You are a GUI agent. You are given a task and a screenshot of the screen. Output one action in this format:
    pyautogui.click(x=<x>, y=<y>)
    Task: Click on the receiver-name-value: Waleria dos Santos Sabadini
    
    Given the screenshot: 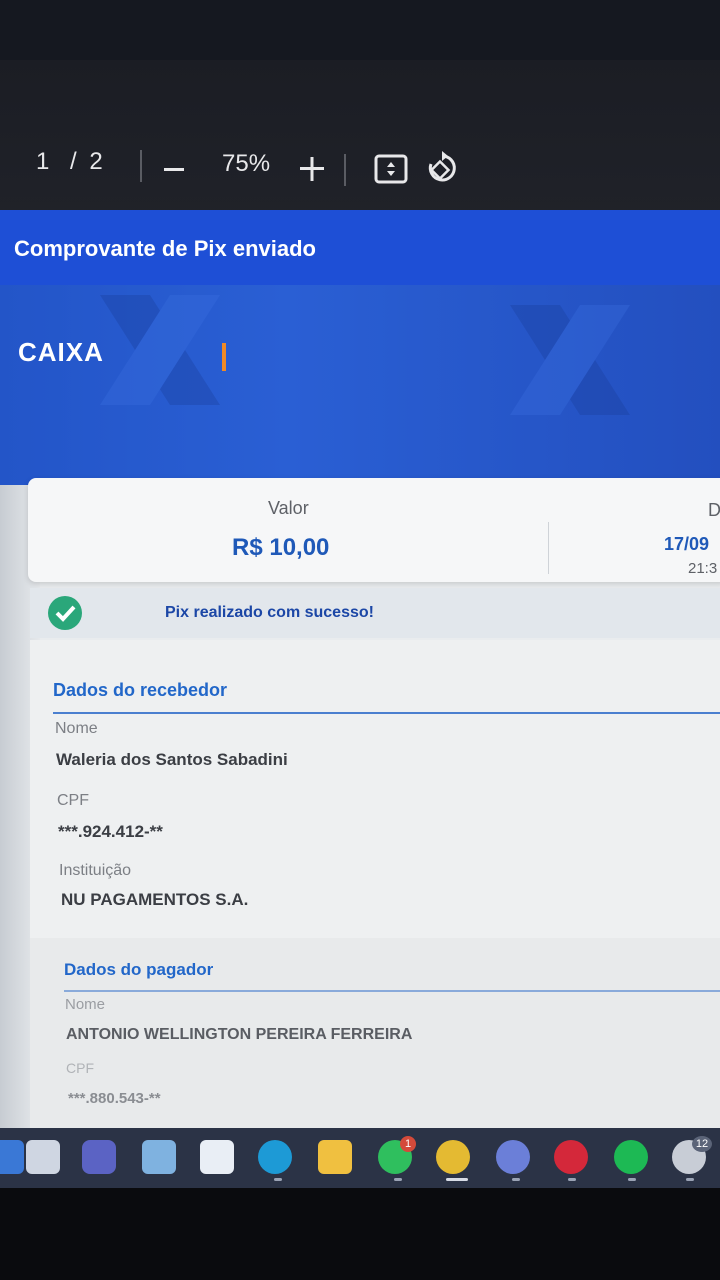 What is the action you would take?
    pyautogui.click(x=172, y=759)
    